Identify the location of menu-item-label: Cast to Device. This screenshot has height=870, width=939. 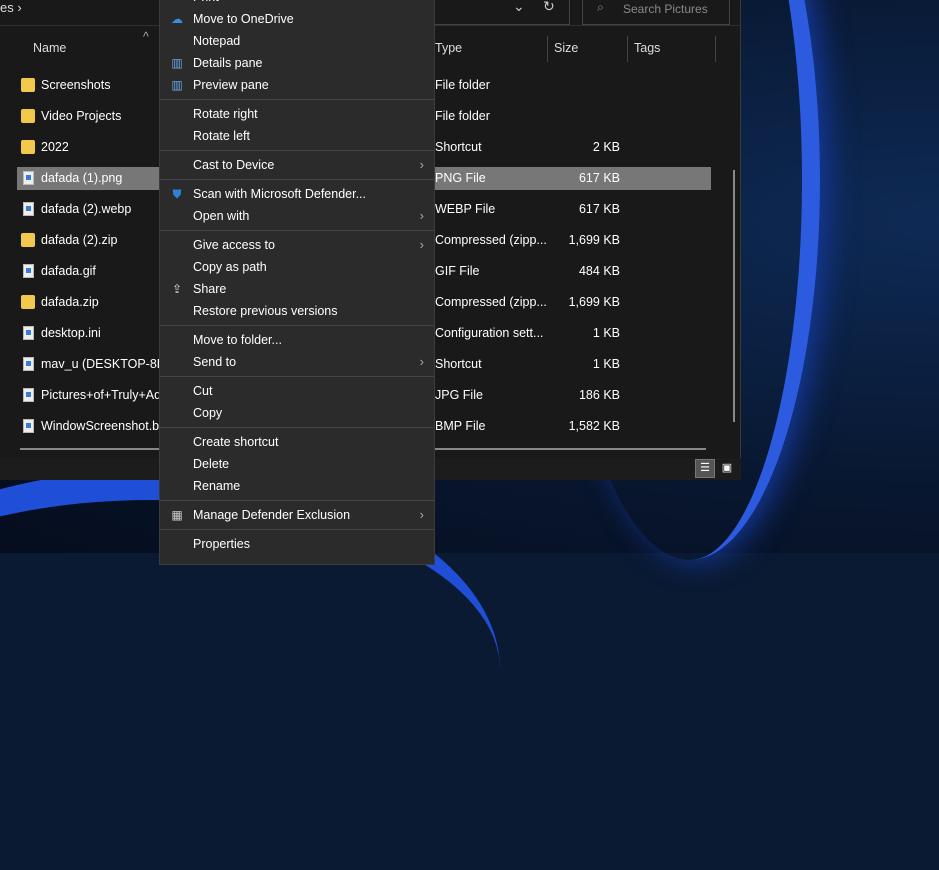
(234, 165).